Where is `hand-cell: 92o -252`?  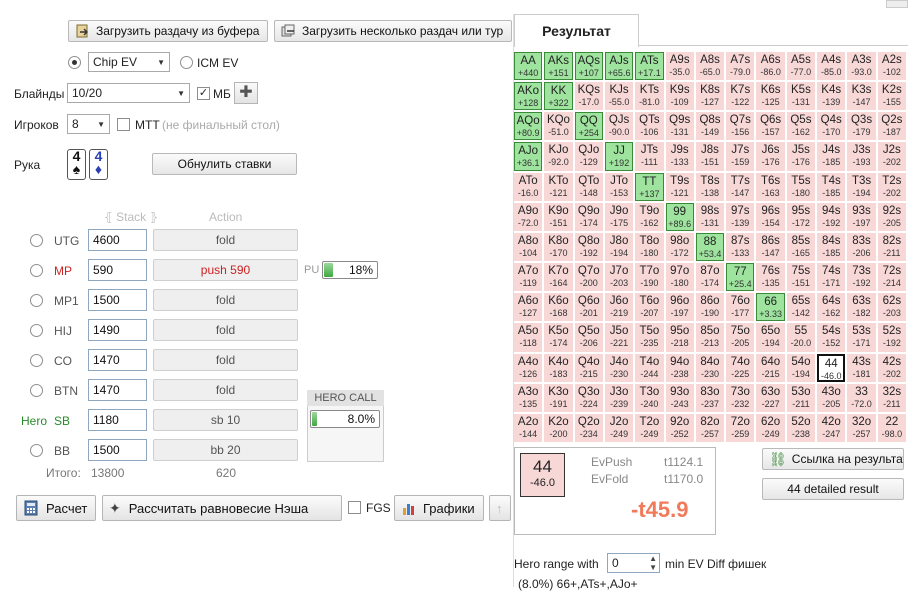 hand-cell: 92o -252 is located at coordinates (679, 427).